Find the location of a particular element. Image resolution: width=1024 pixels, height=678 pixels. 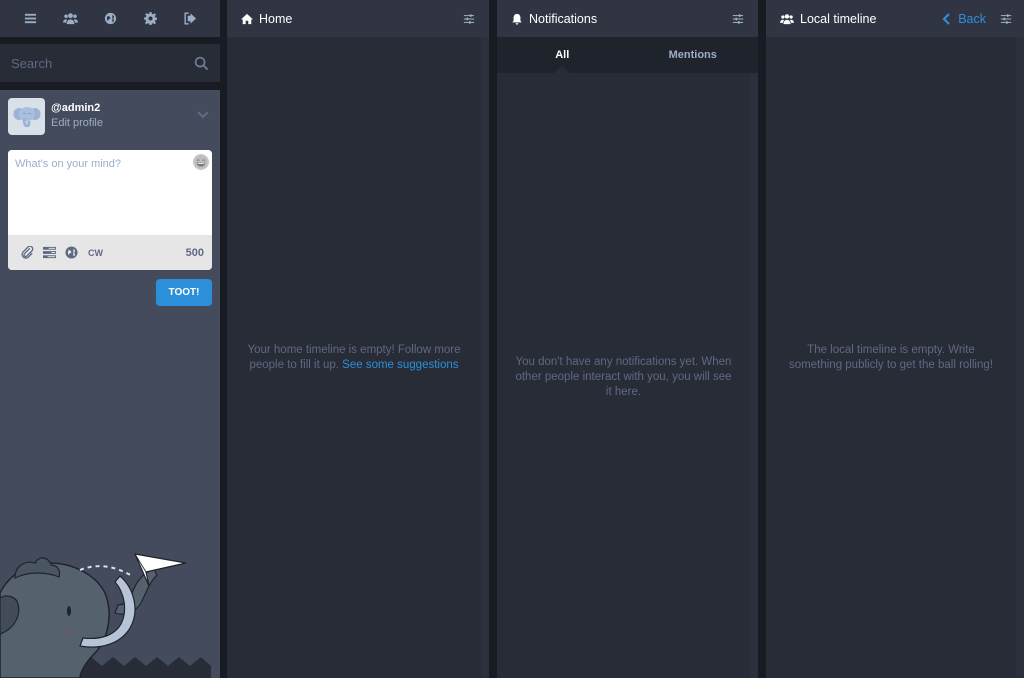

privacy-button is located at coordinates (71, 253).